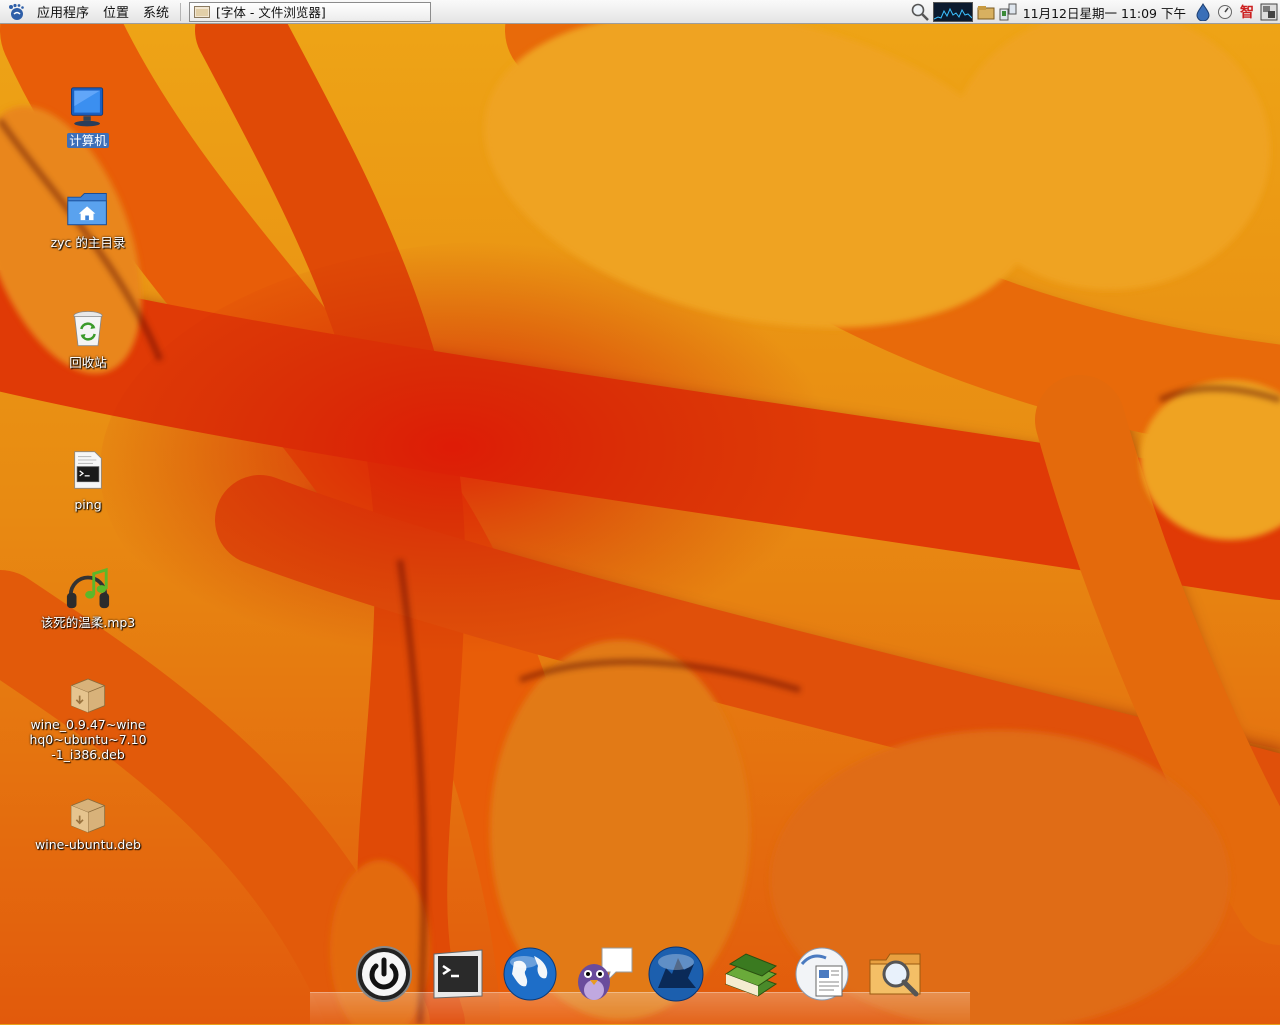 This screenshot has width=1280, height=1025. I want to click on dock-wolf-app, so click(676, 974).